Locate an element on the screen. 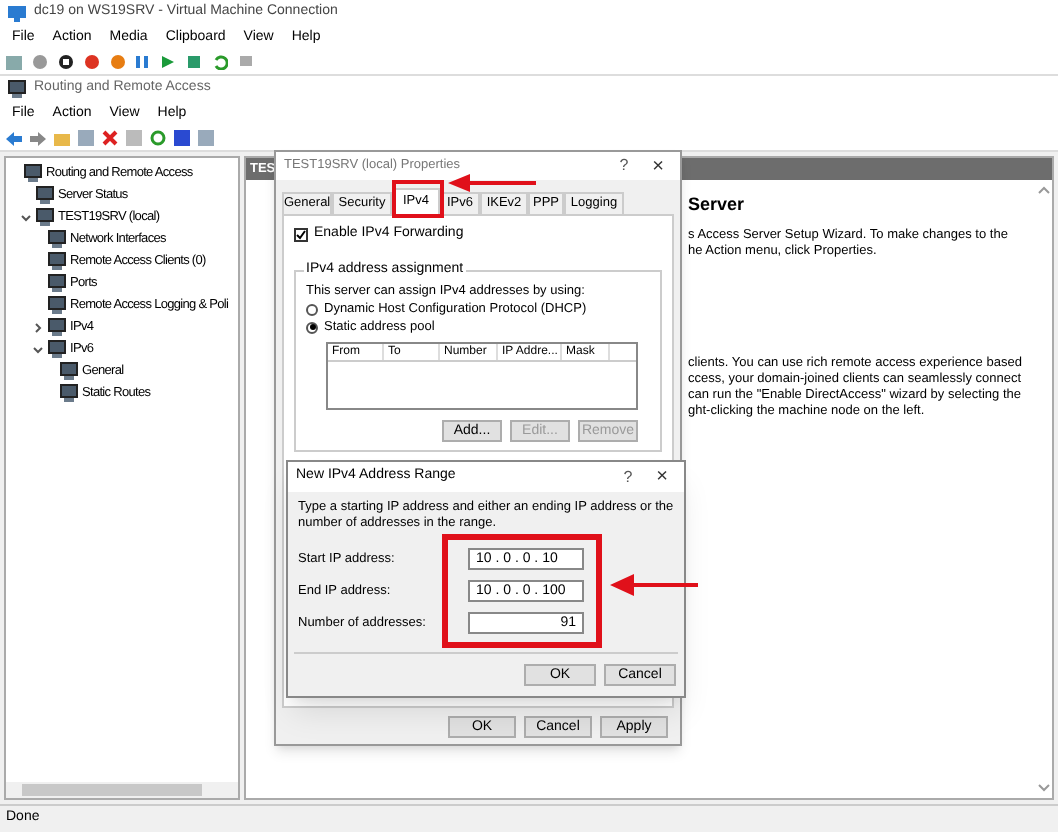 The width and height of the screenshot is (1058, 832). forward-arrow-icon is located at coordinates (38, 138).